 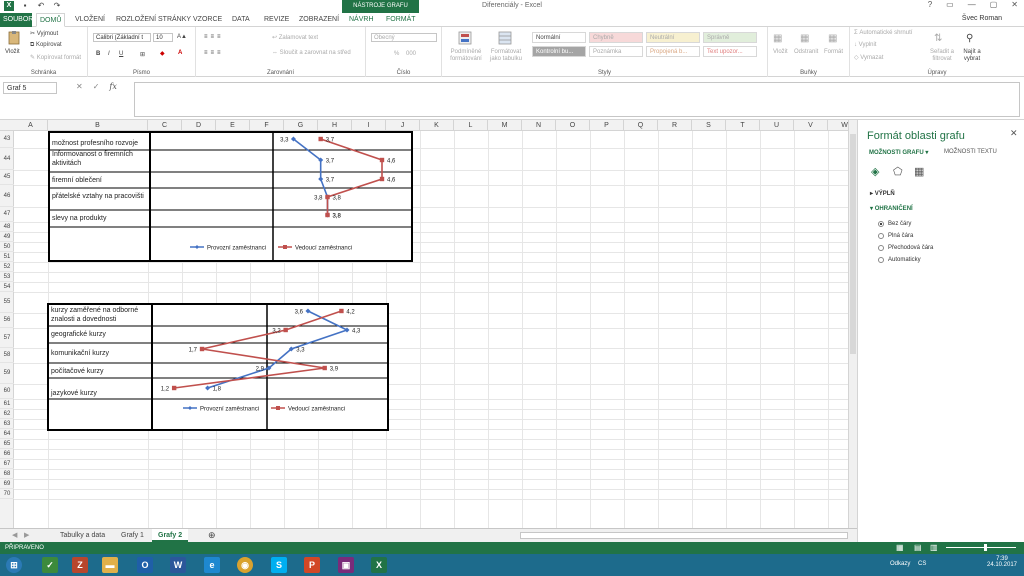 What do you see at coordinates (559, 37) in the screenshot?
I see `style-normal: Normální` at bounding box center [559, 37].